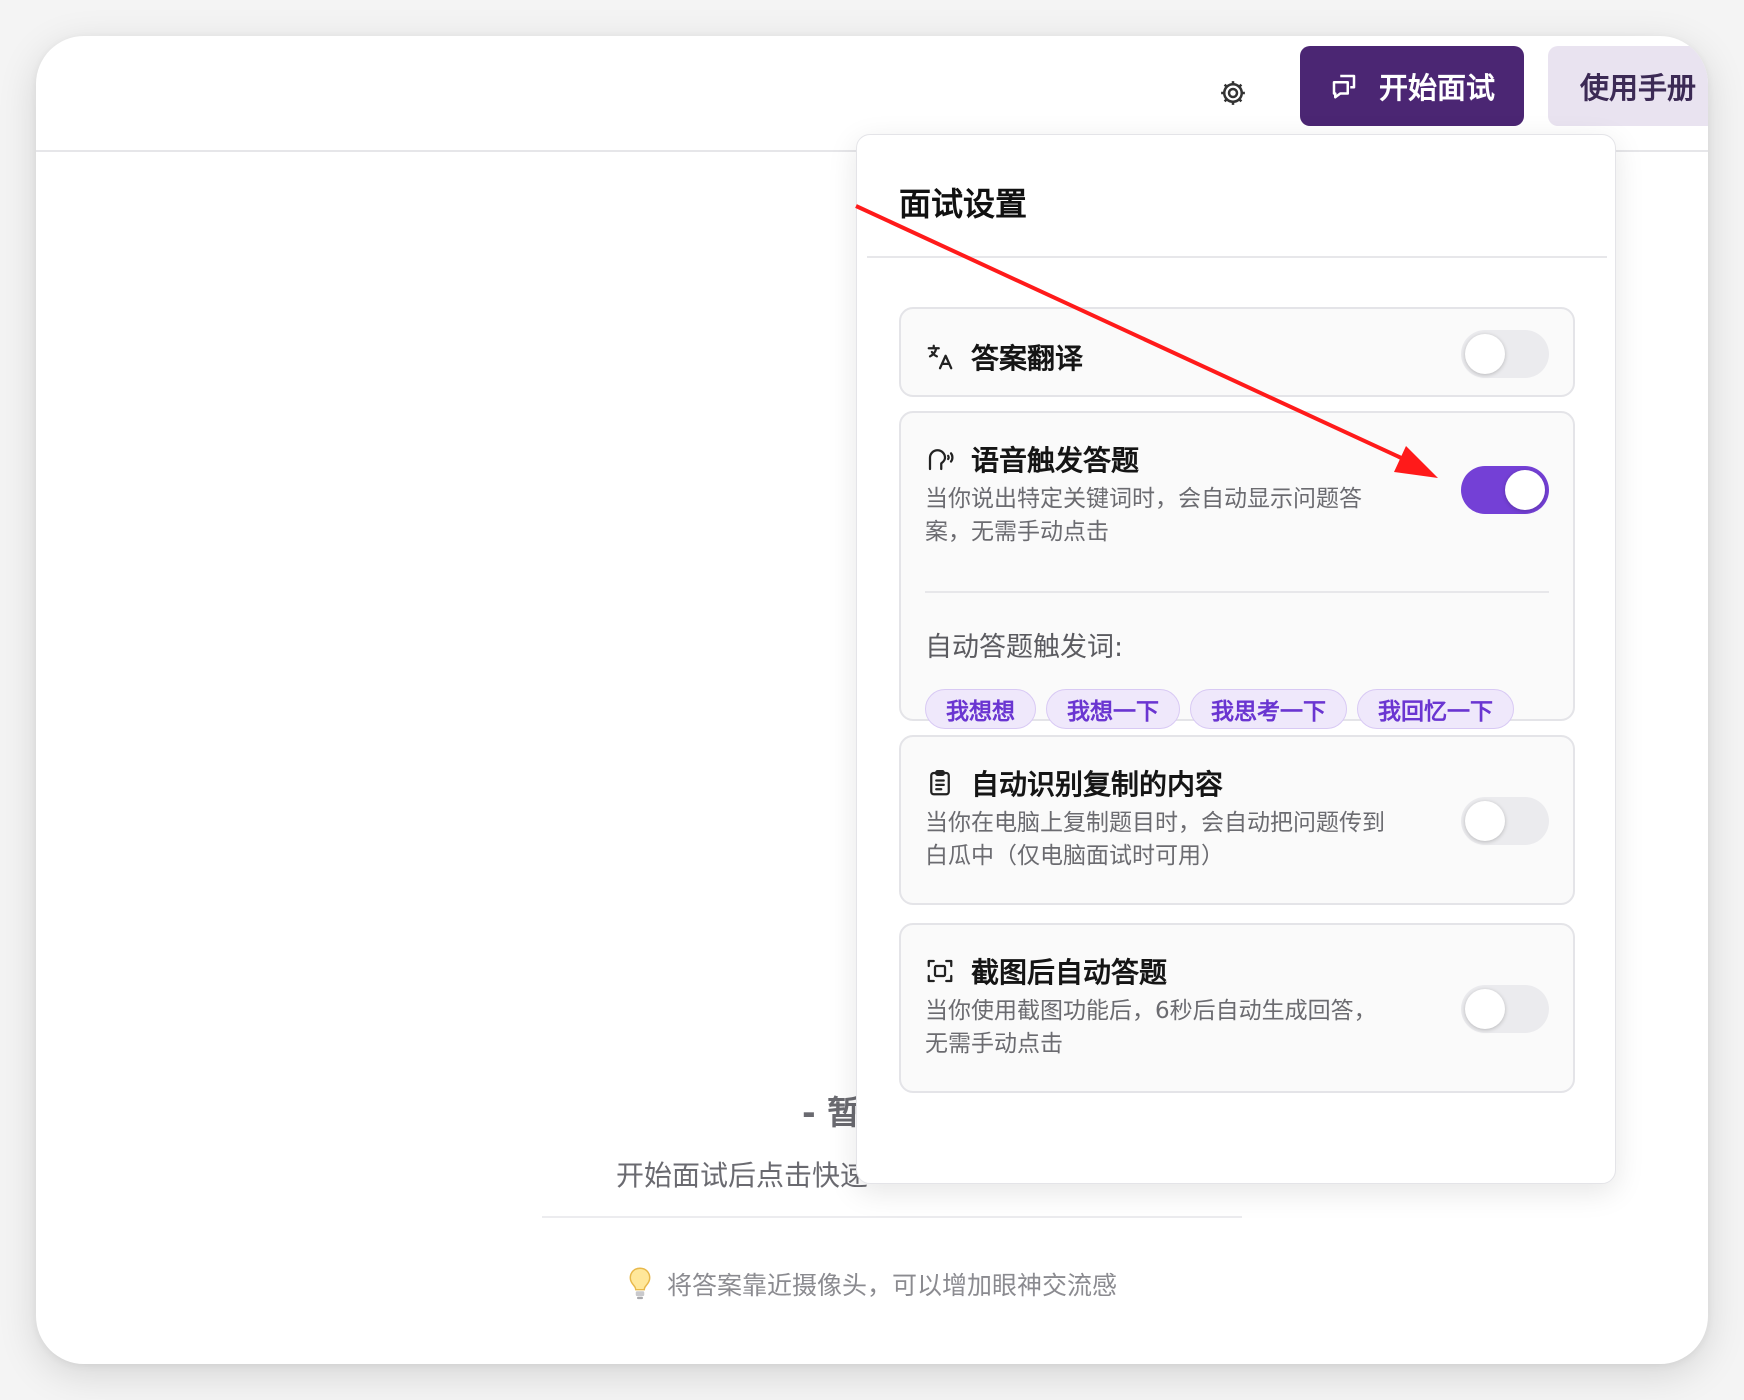 This screenshot has height=1400, width=1744. I want to click on setting-description: 当你说出特定关键词时，会自动显示问题答案，无需手动点击, so click(1143, 515).